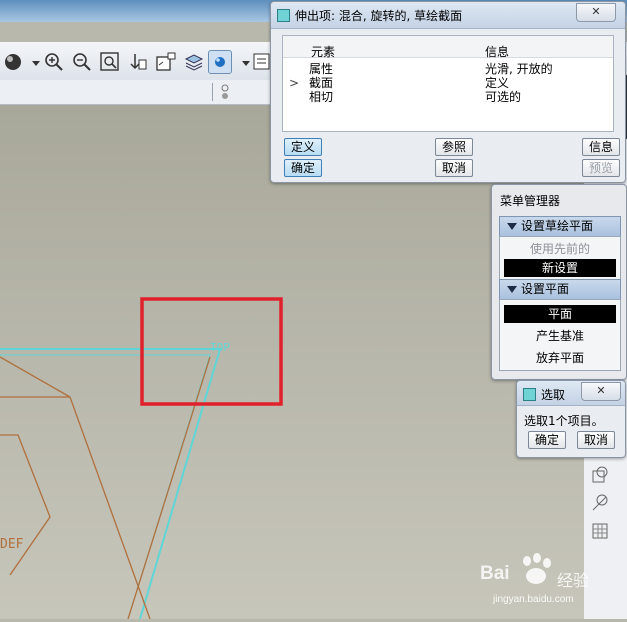 The height and width of the screenshot is (622, 627). What do you see at coordinates (225, 92) in the screenshot?
I see `spin-center-icon` at bounding box center [225, 92].